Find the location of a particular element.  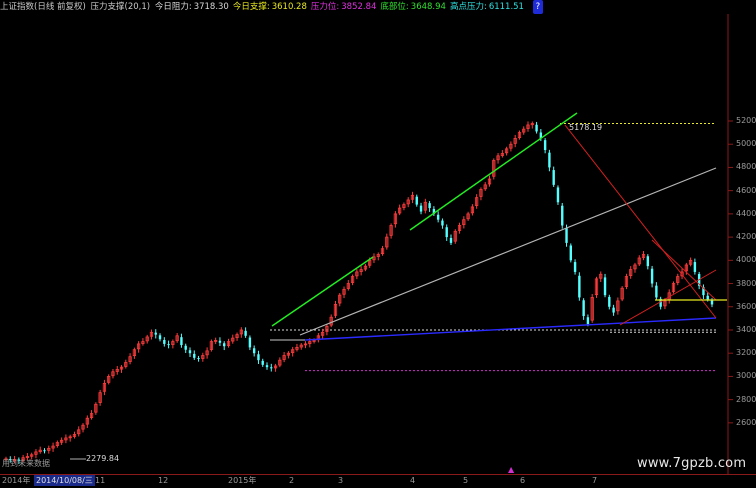

header-item-0: 今日阻力: 3718.30 is located at coordinates (193, 7).